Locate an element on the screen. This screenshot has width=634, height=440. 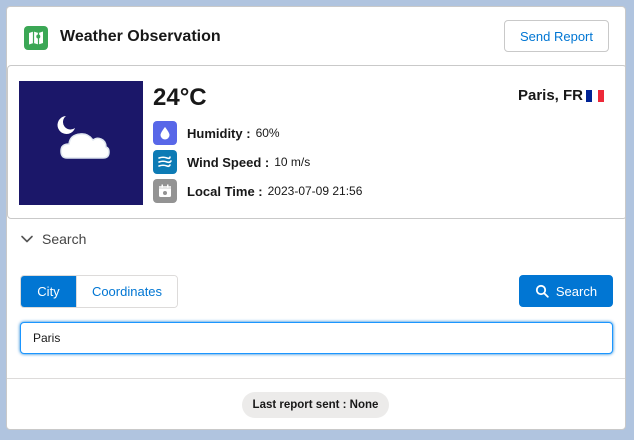
calendar-icon is located at coordinates (165, 191).